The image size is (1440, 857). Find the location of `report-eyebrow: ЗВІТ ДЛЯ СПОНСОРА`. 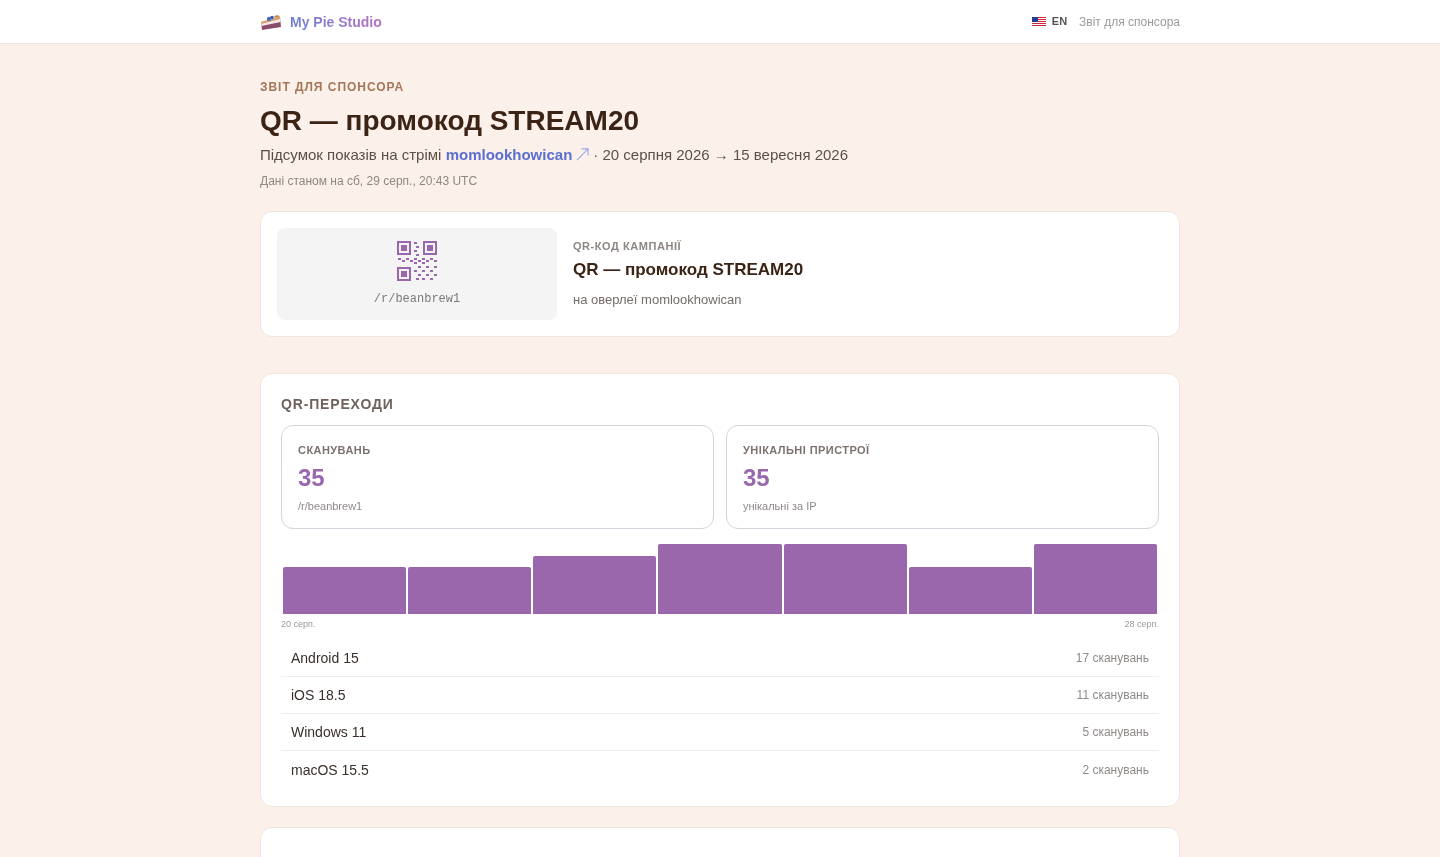

report-eyebrow: ЗВІТ ДЛЯ СПОНСОРА is located at coordinates (333, 87).